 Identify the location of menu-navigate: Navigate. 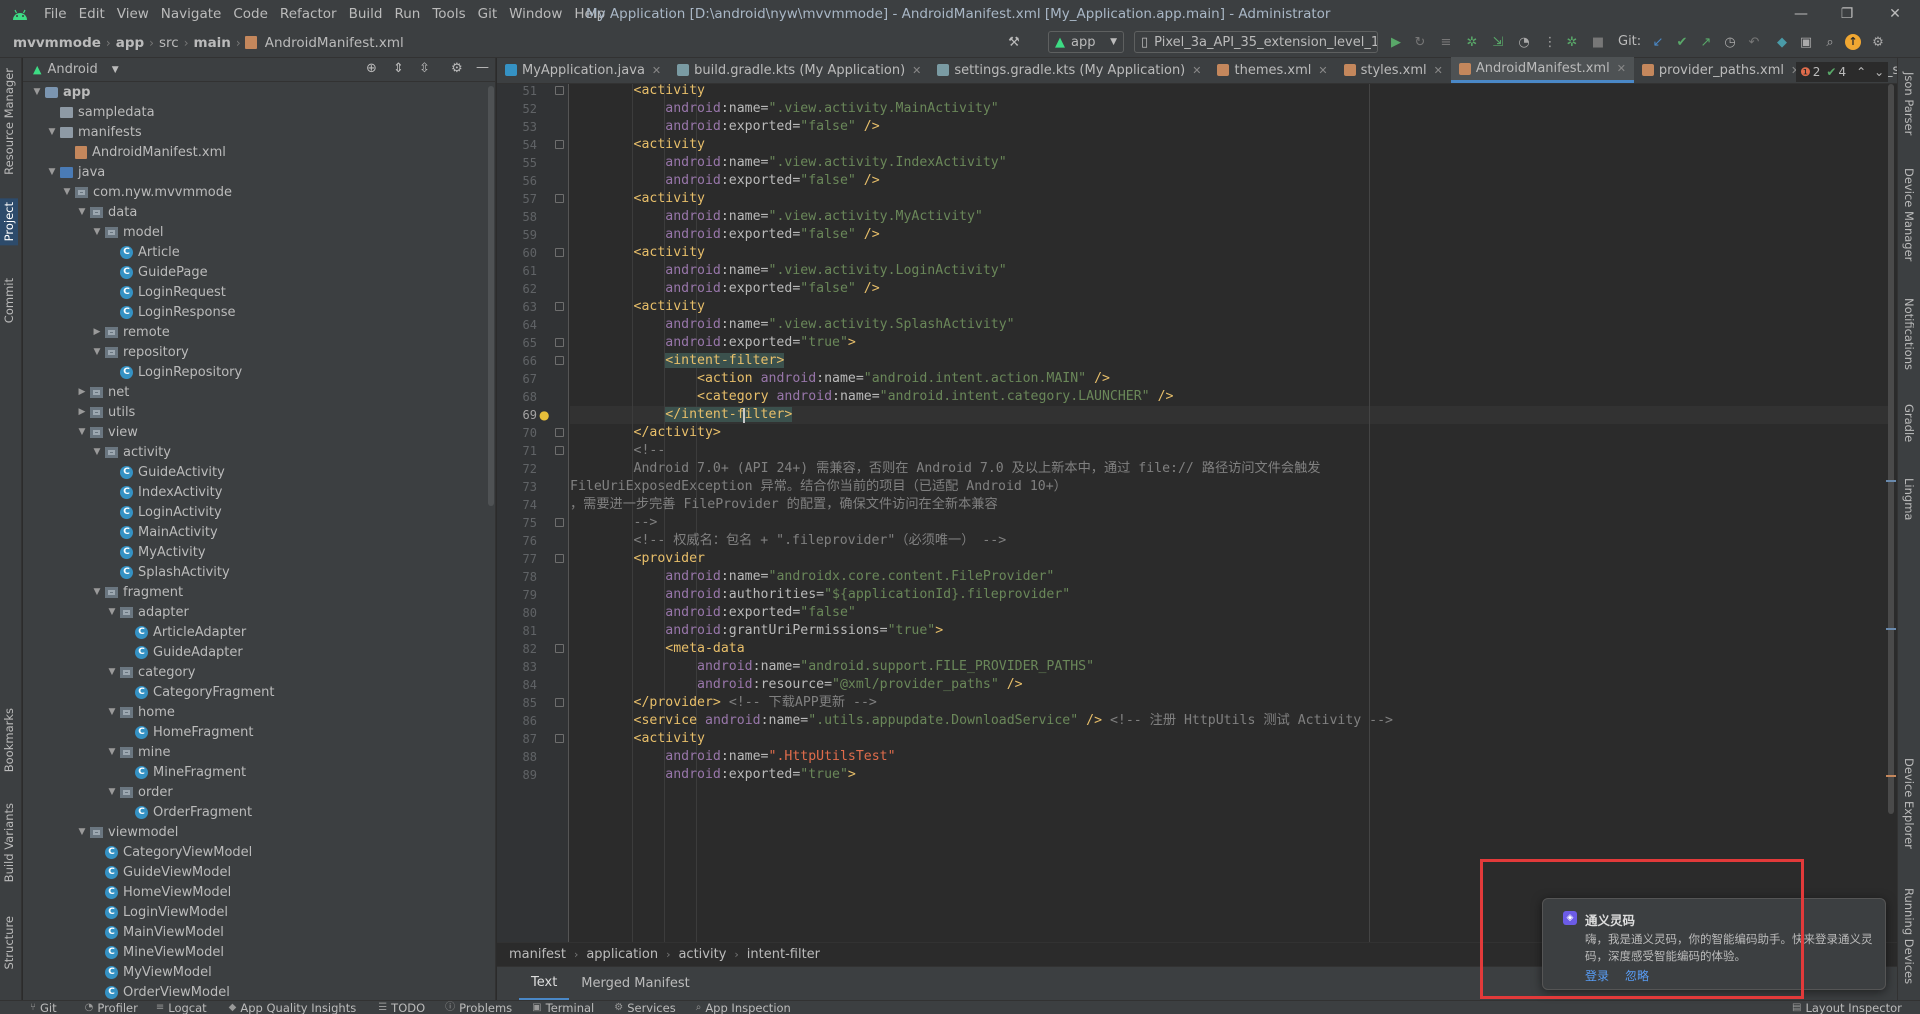
(191, 14).